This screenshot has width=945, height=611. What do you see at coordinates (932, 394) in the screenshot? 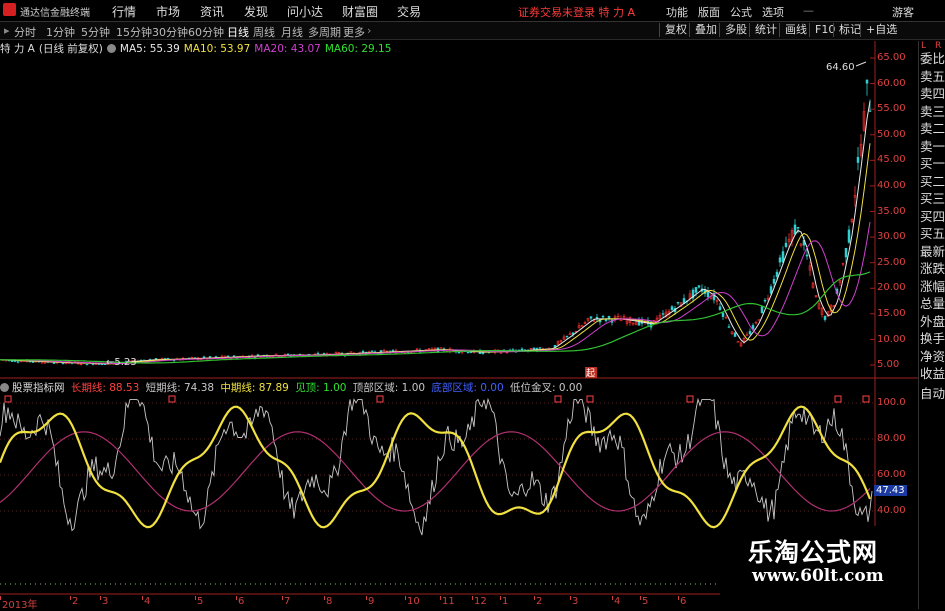
I see `auto-button: 自动` at bounding box center [932, 394].